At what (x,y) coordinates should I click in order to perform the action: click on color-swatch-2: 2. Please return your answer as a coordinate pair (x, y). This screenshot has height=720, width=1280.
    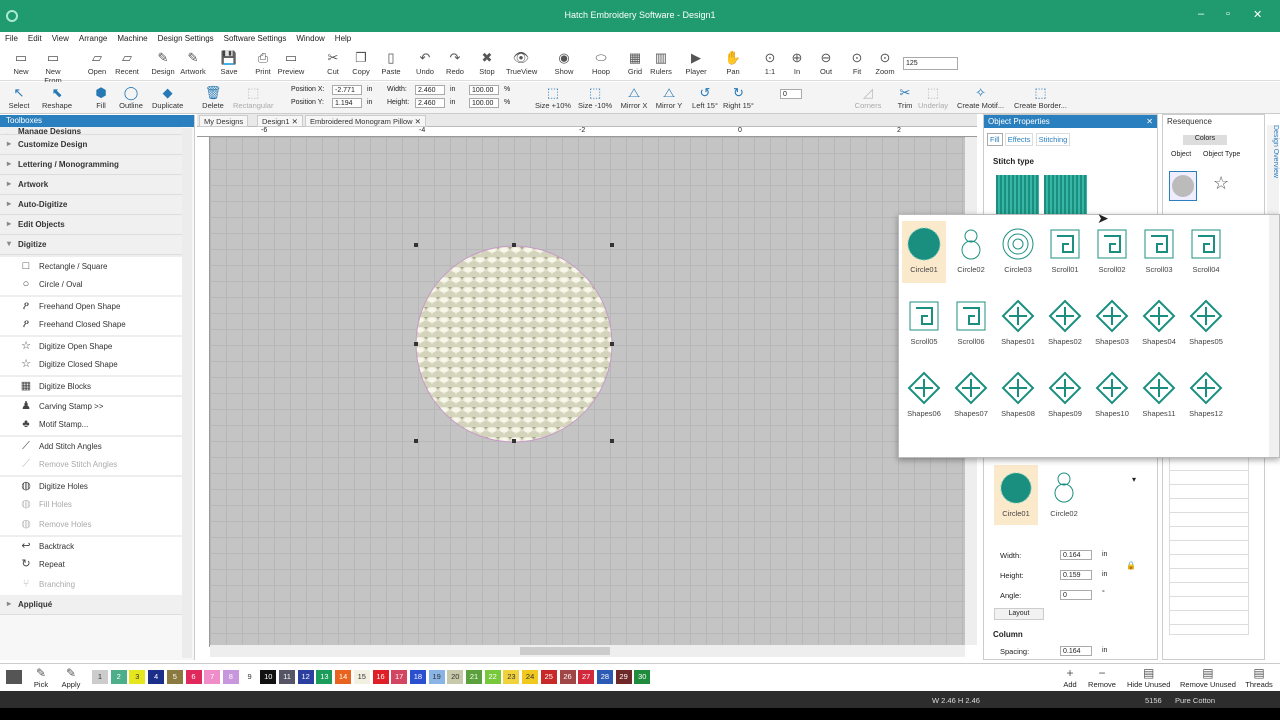
    Looking at the image, I should click on (118, 677).